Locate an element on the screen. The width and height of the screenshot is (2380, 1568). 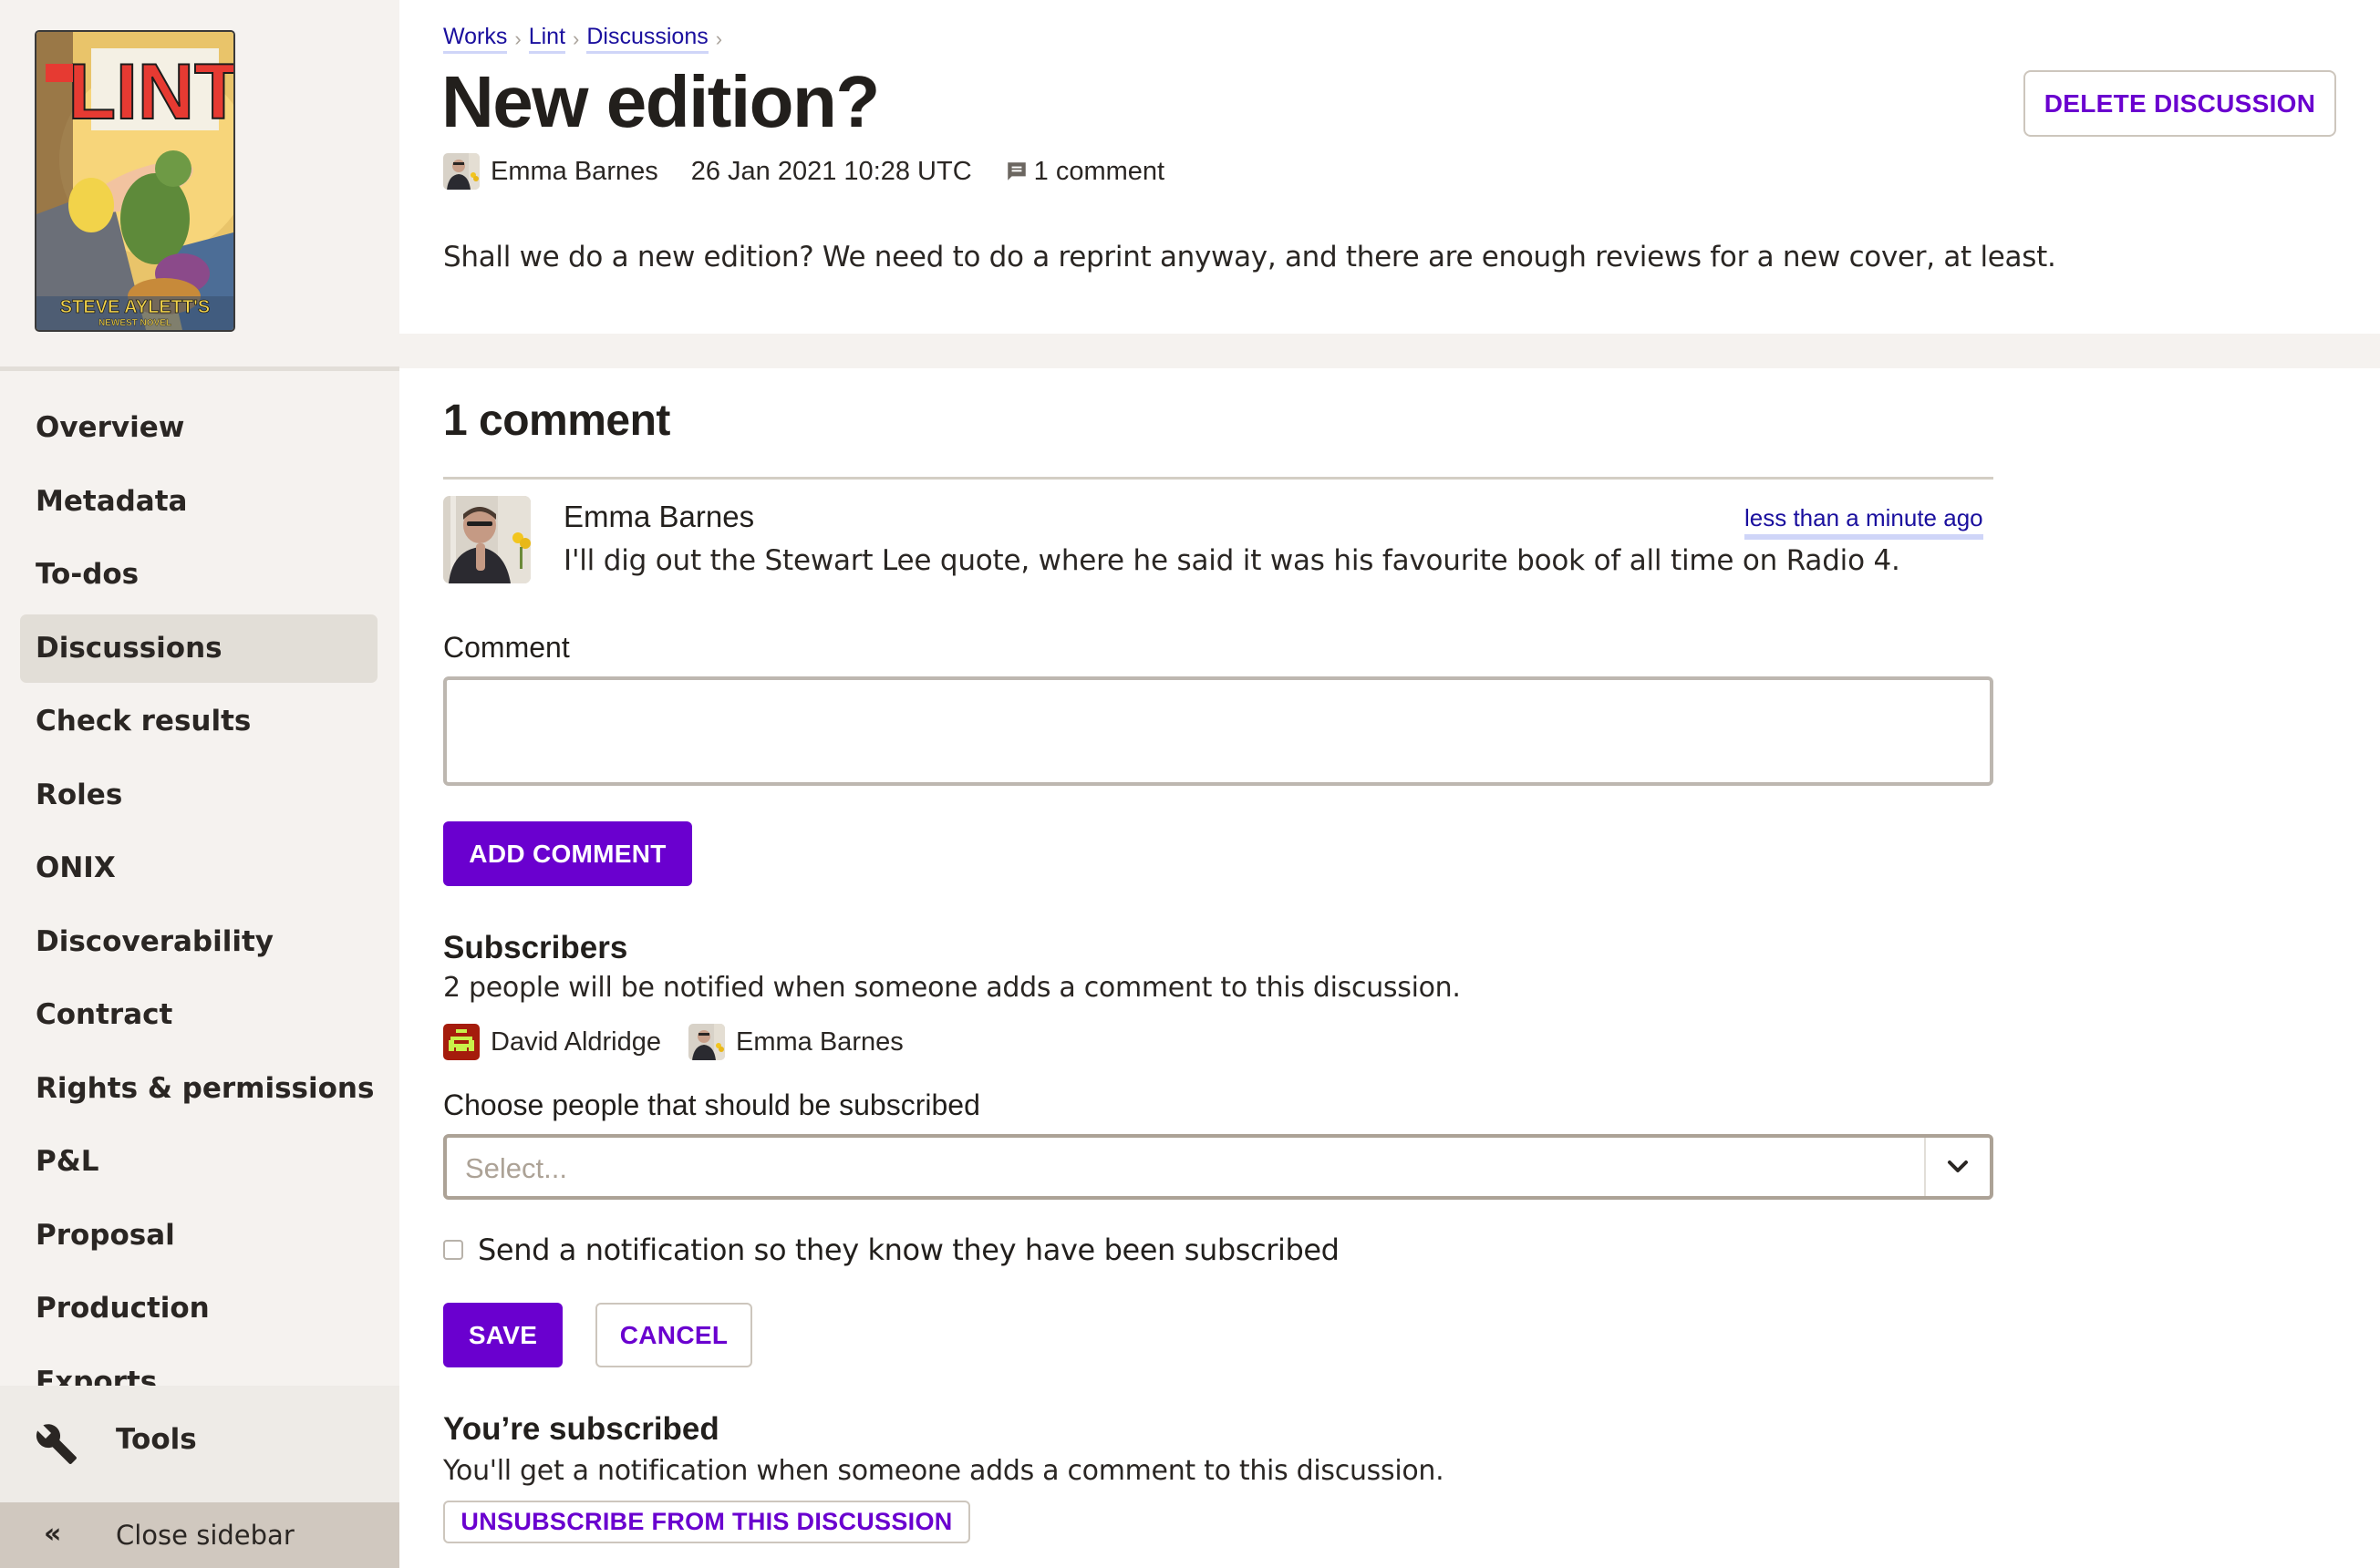
cover-tagline: NEWEST NOVEL is located at coordinates (135, 323).